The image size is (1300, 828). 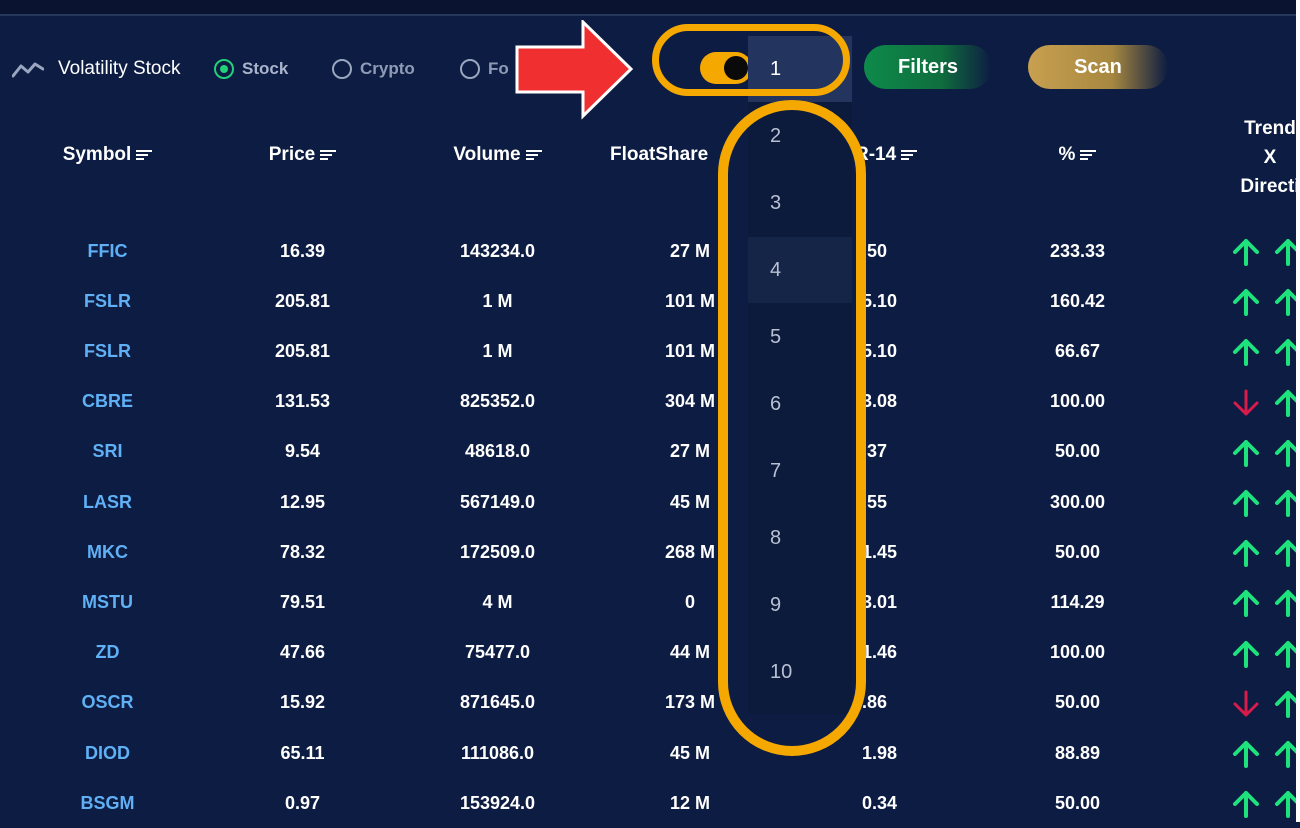 I want to click on table-row: OSCR 15.92 871645.0 173 M .86 50.00, so click(x=650, y=703).